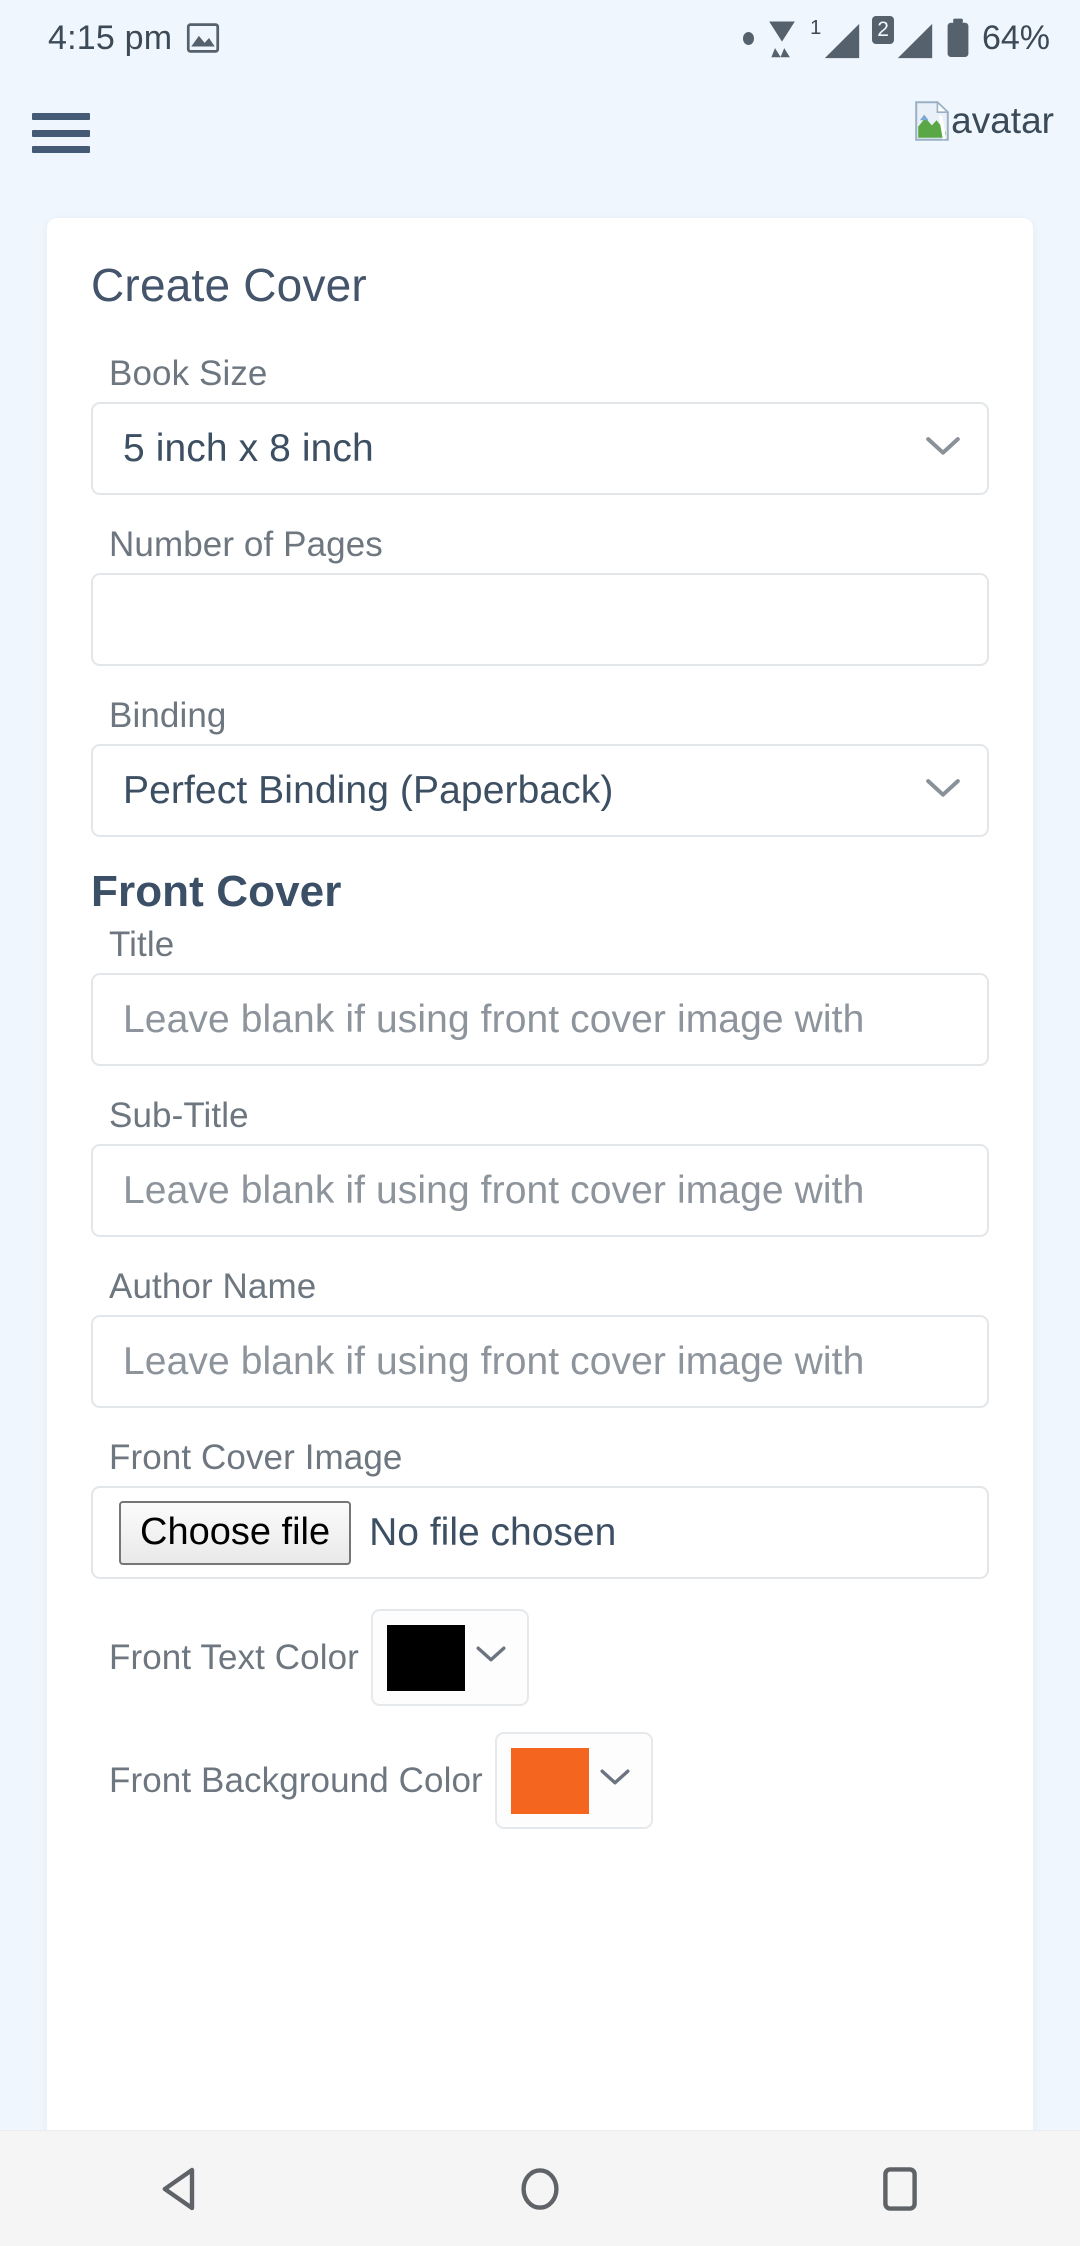 The width and height of the screenshot is (1080, 2246). Describe the element at coordinates (110, 37) in the screenshot. I see `status-bar-clock: 4:15 pm` at that location.